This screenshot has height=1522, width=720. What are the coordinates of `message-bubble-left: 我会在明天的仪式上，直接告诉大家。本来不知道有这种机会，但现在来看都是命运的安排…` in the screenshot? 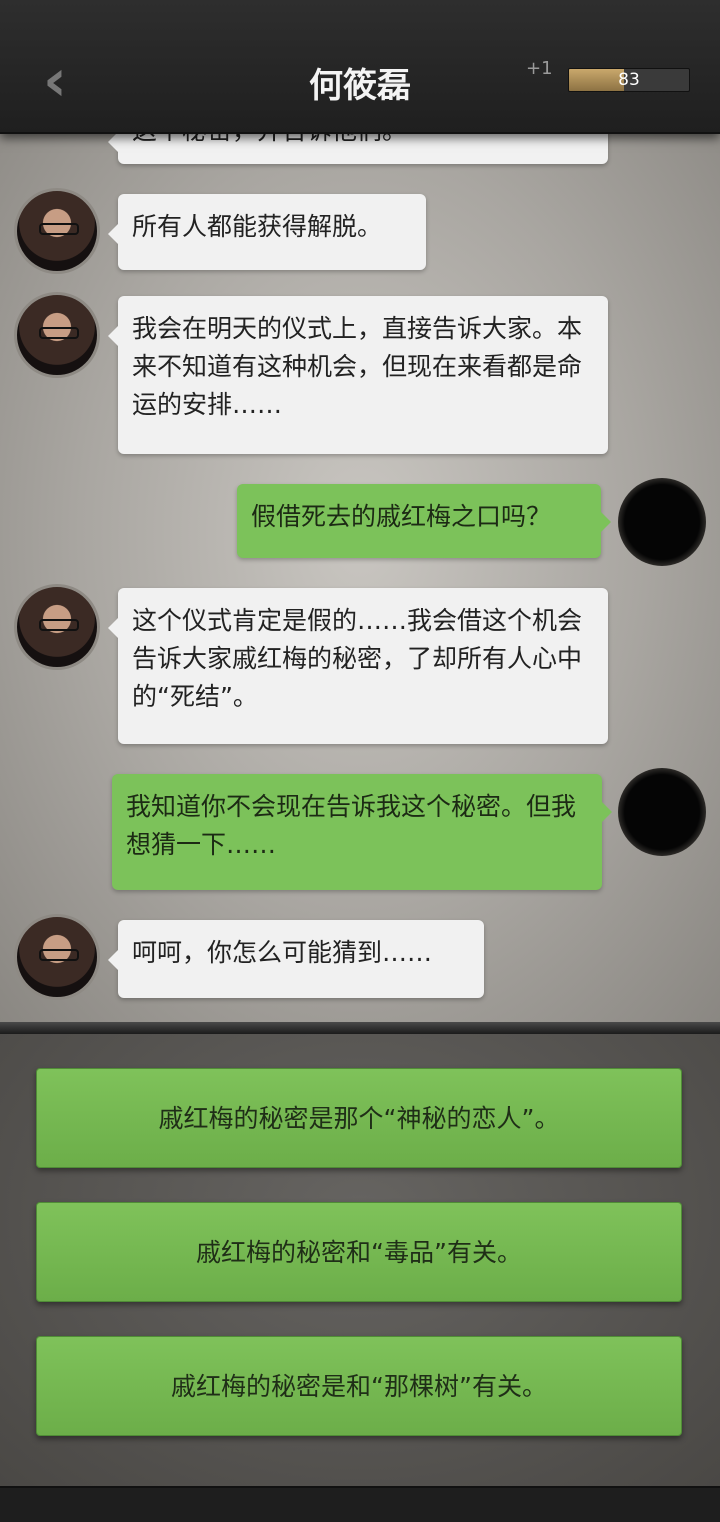 It's located at (358, 375).